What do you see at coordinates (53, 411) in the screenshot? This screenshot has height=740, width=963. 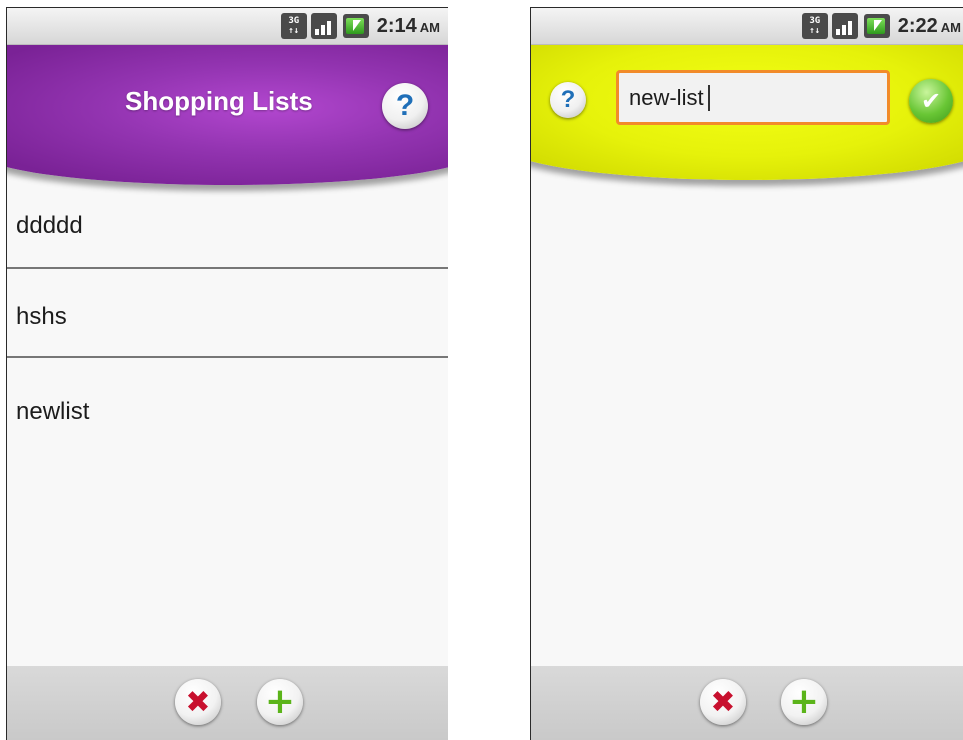 I see `list-item-name: newlist` at bounding box center [53, 411].